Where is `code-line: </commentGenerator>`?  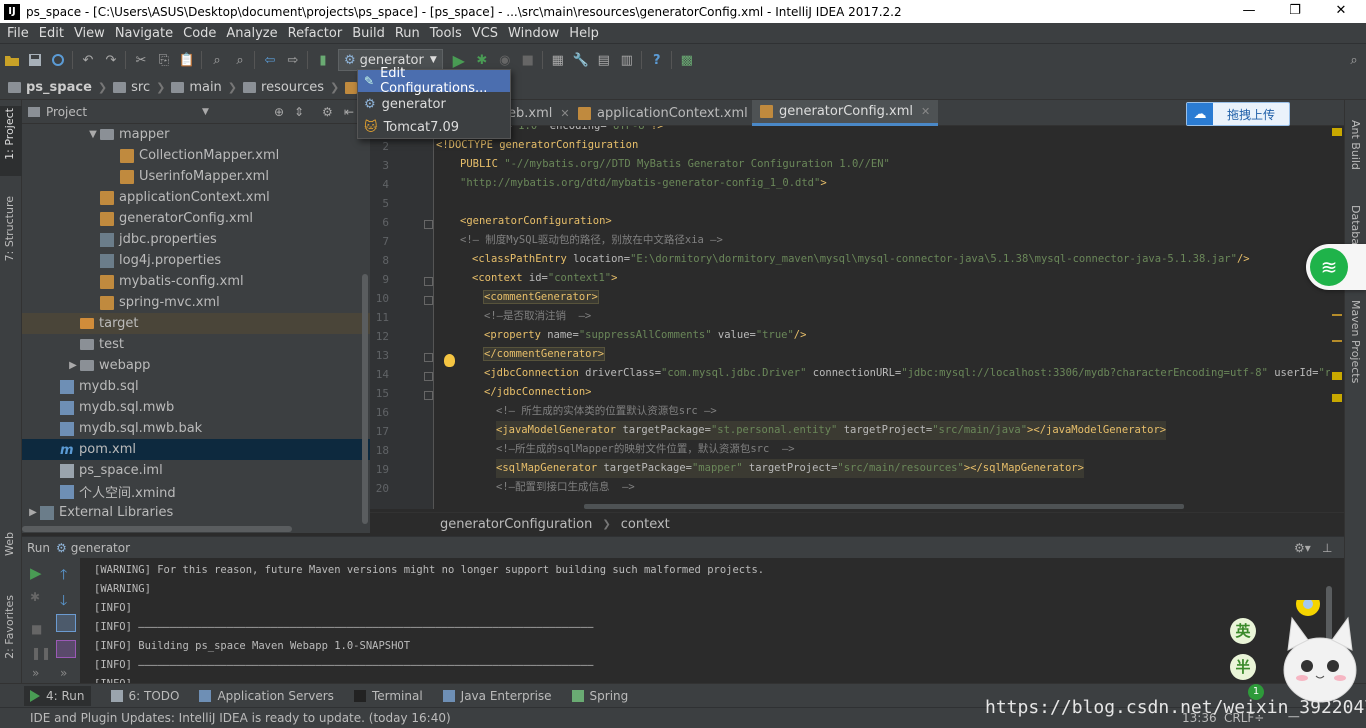
code-line: </commentGenerator> is located at coordinates (544, 354).